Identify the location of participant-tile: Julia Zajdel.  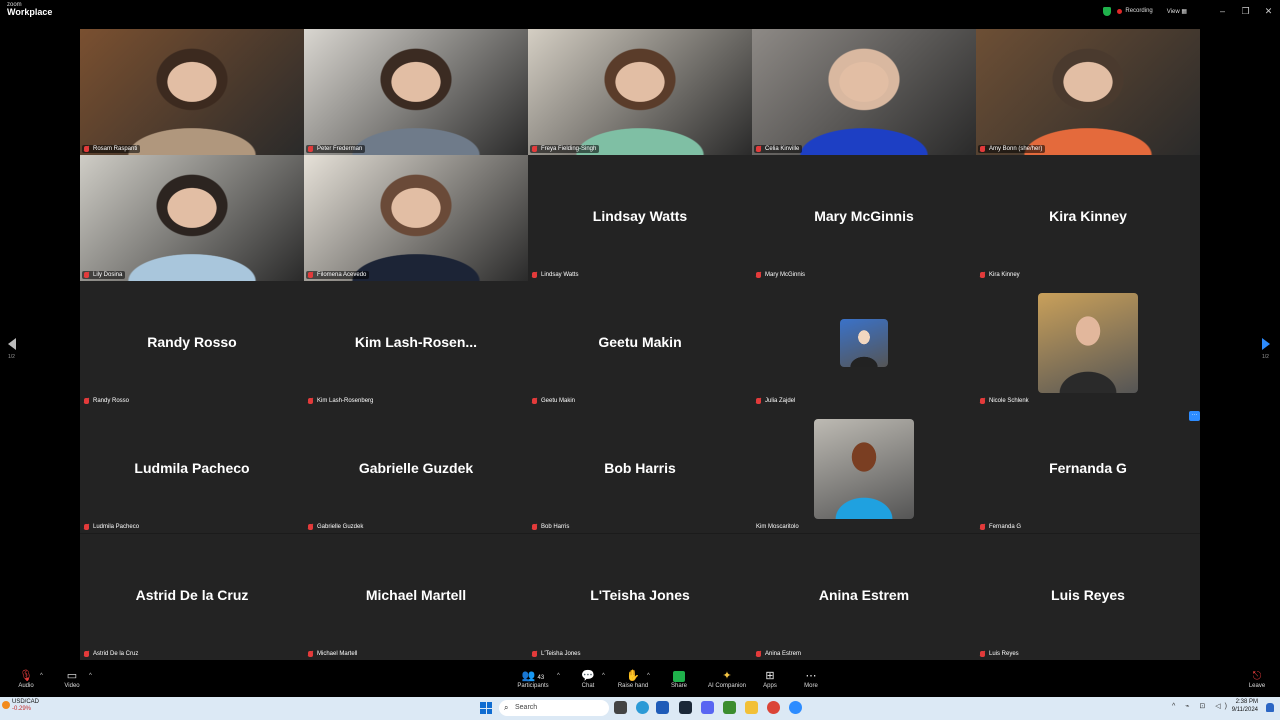
(864, 344).